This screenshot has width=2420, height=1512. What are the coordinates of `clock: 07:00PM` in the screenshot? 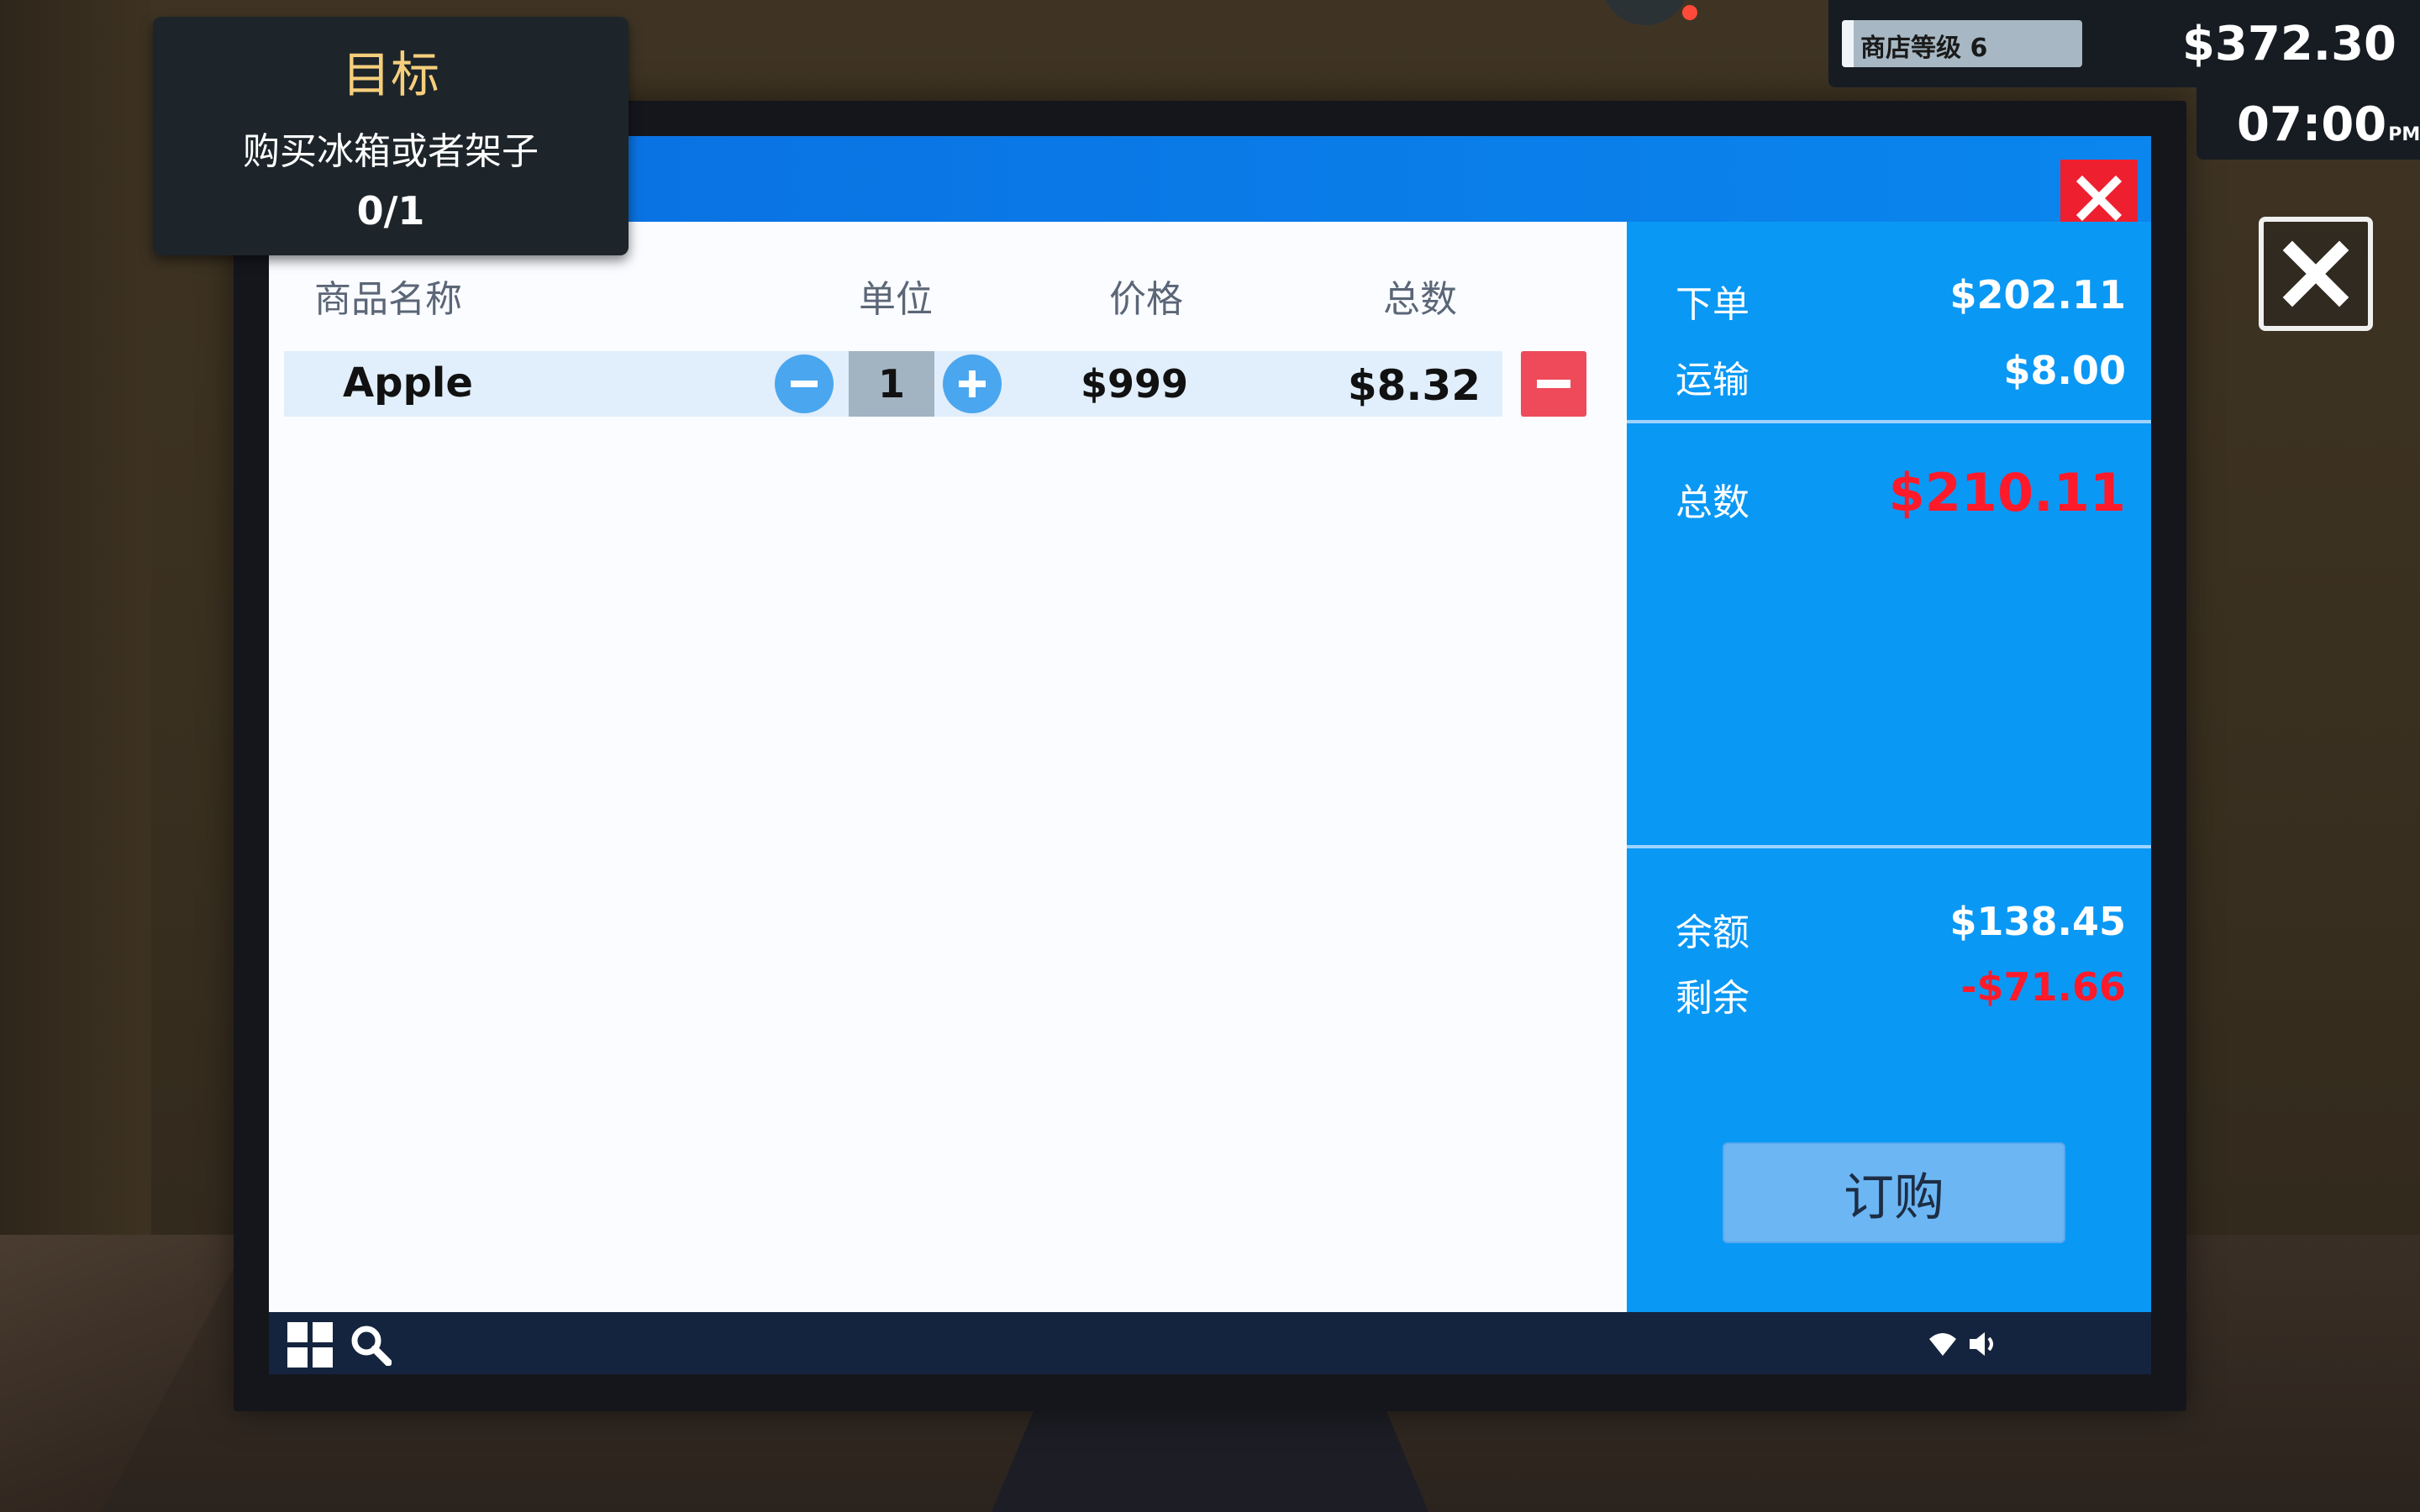 It's located at (2329, 124).